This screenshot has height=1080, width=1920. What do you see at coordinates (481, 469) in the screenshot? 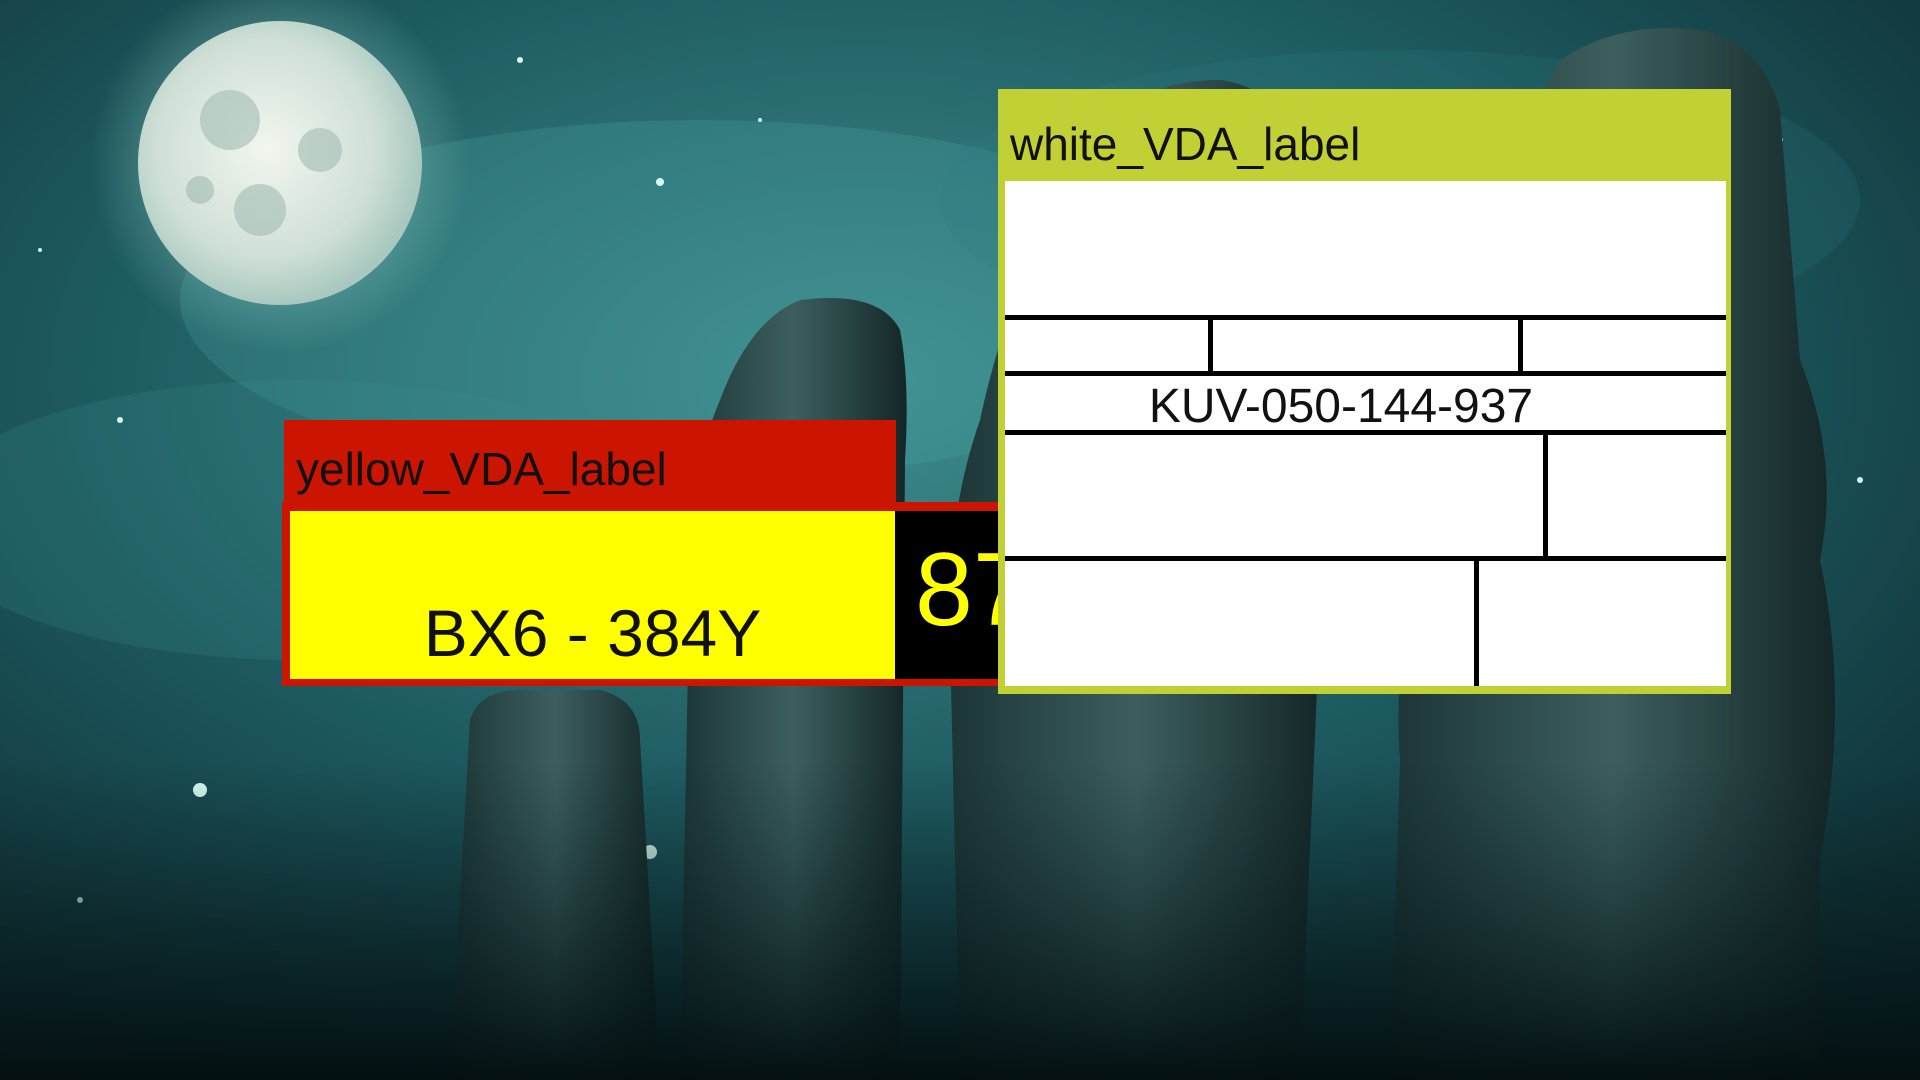
I see `yellow-label-title: yellow_VDA_label` at bounding box center [481, 469].